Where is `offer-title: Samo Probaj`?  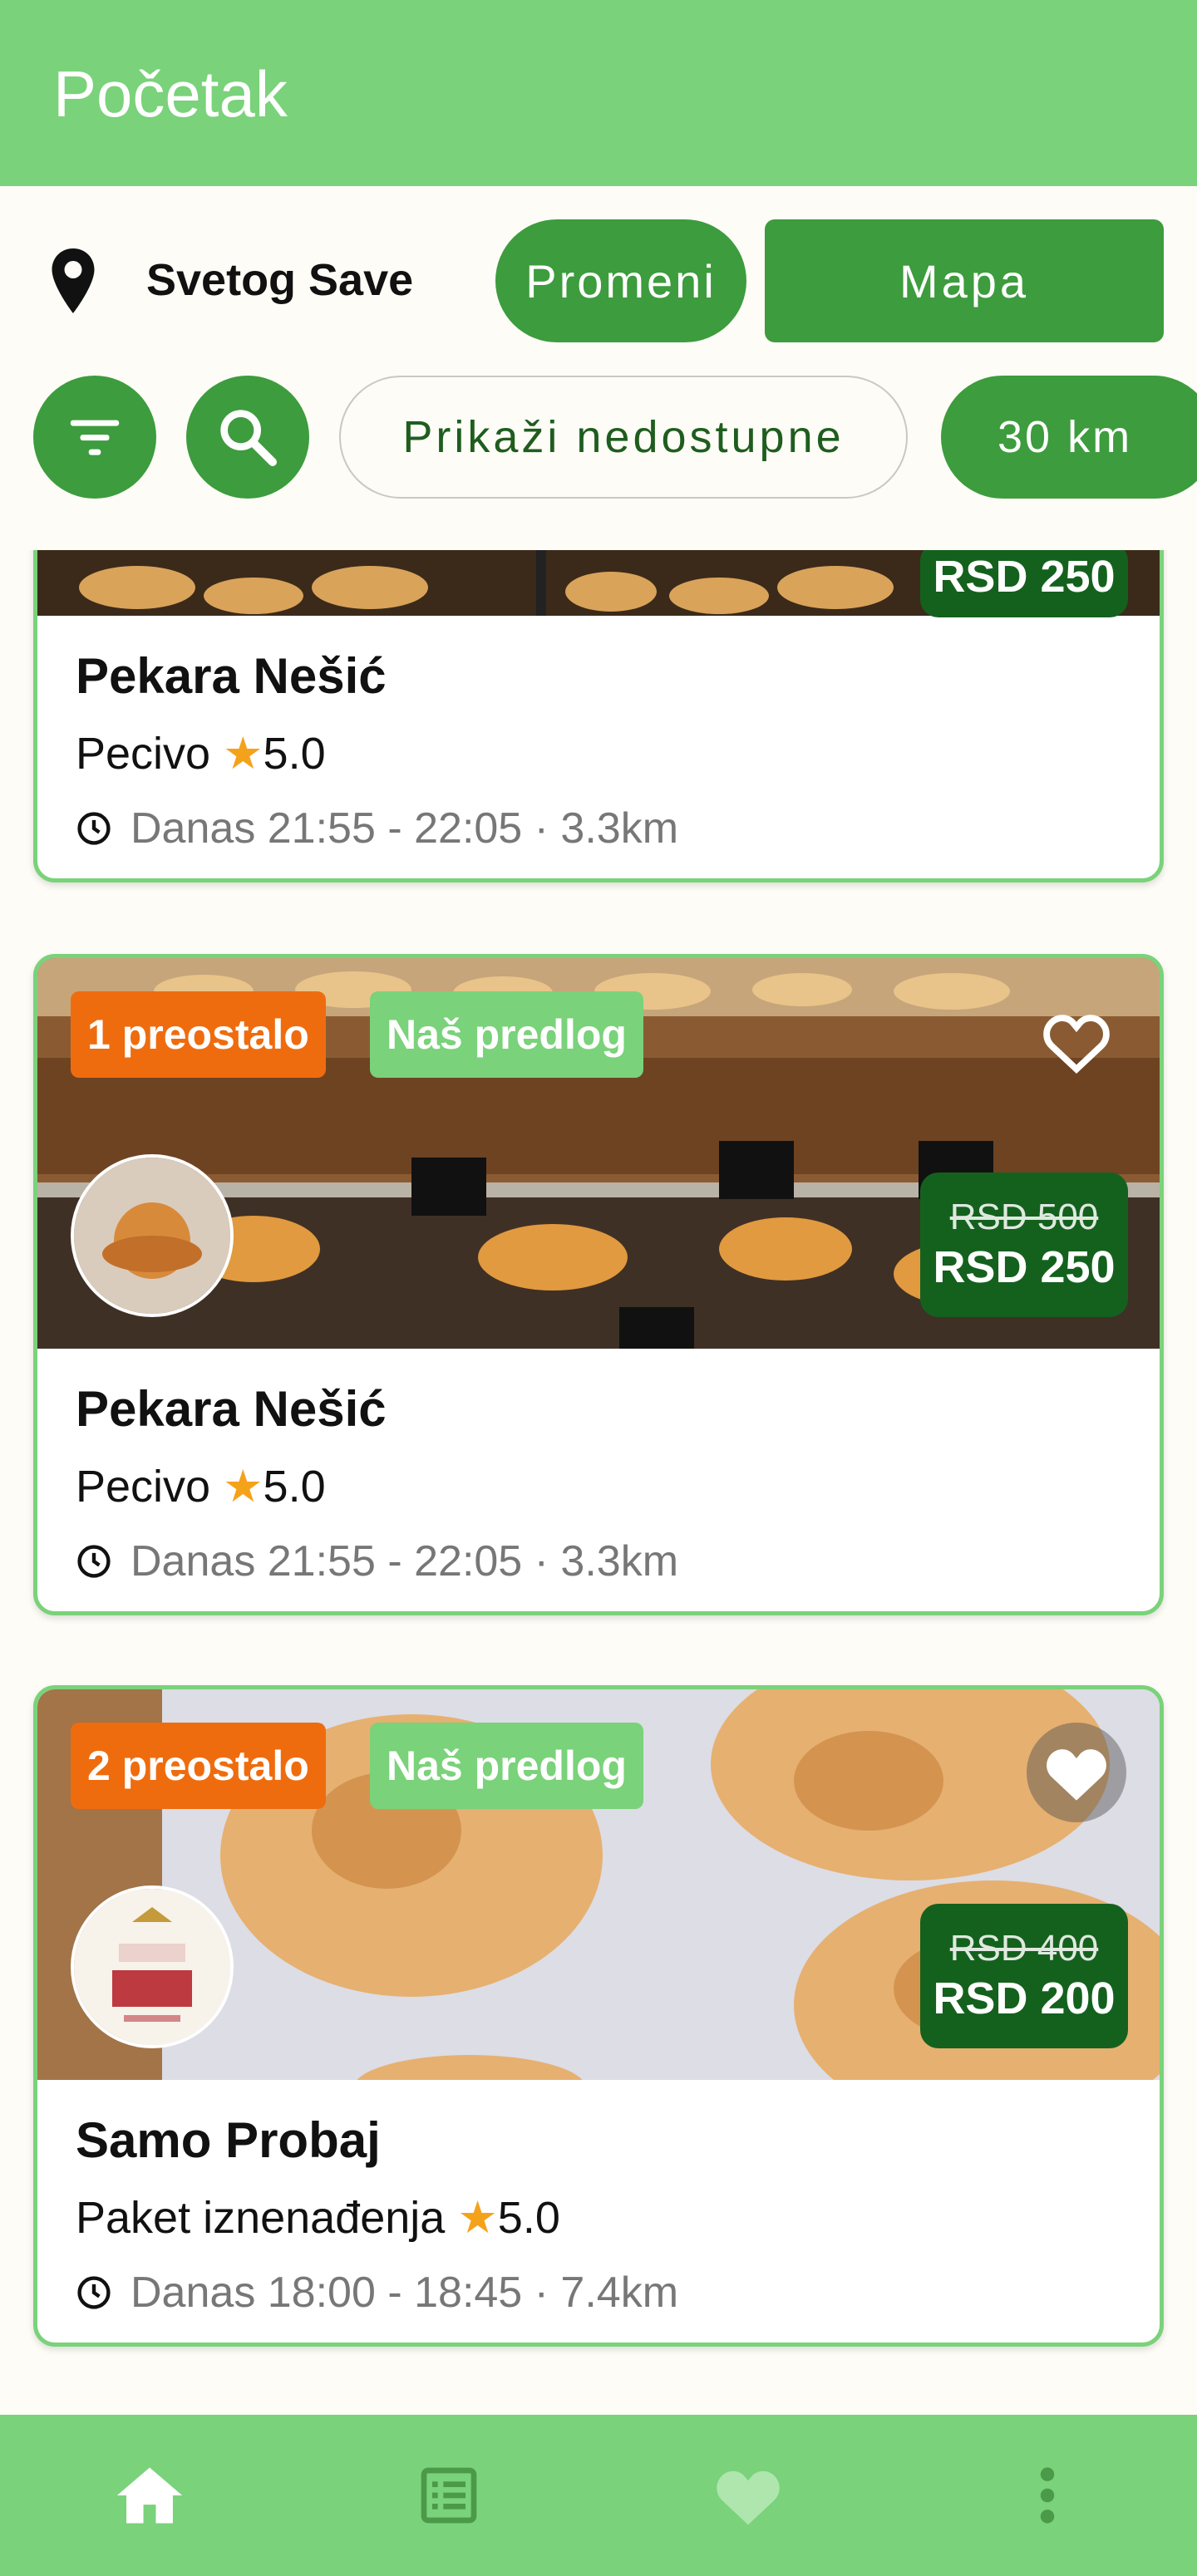 offer-title: Samo Probaj is located at coordinates (228, 2140).